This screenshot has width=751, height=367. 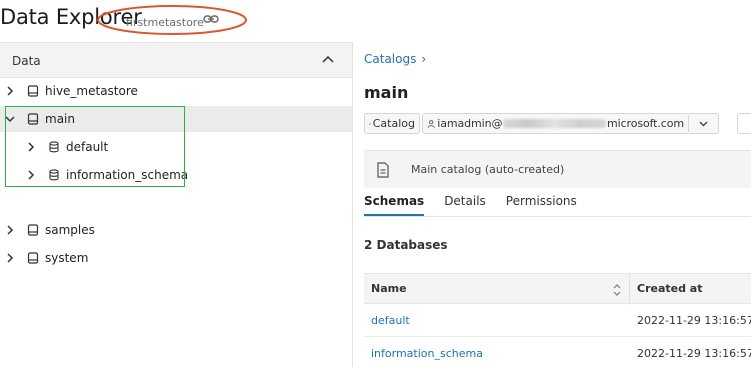 What do you see at coordinates (176, 230) in the screenshot?
I see `tree-item-samples: samples` at bounding box center [176, 230].